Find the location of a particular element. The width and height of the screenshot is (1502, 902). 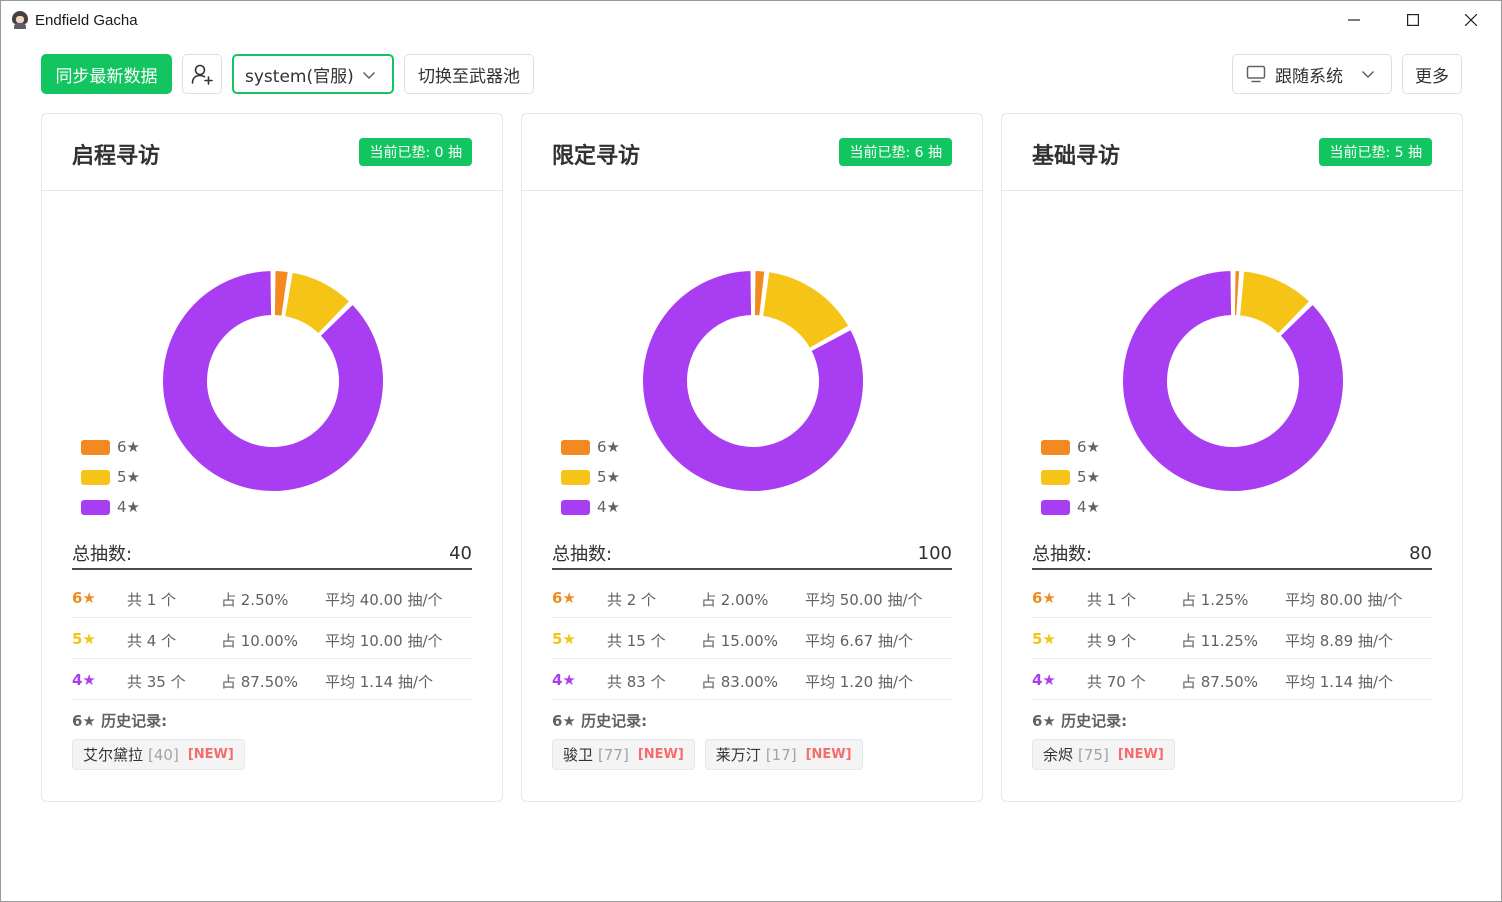

stat-average: 平均 6.67 抽/个 is located at coordinates (859, 641).